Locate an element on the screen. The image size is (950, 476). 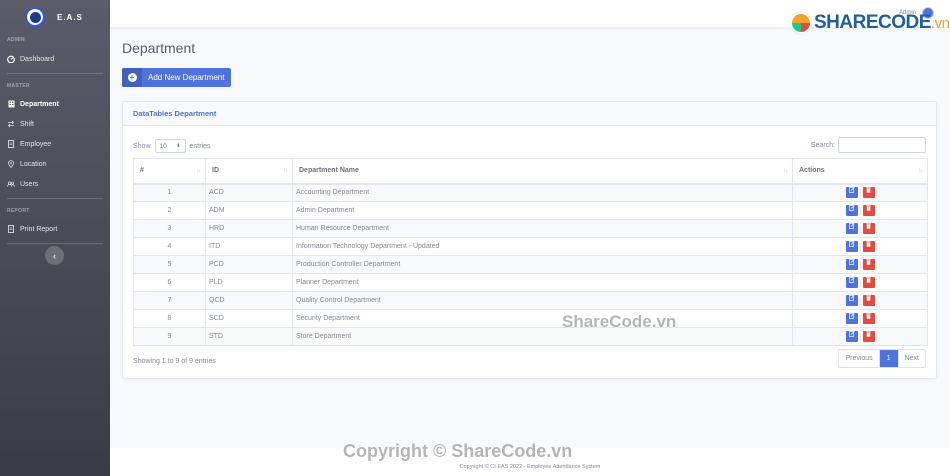
dashboard-icon is located at coordinates (11, 59).